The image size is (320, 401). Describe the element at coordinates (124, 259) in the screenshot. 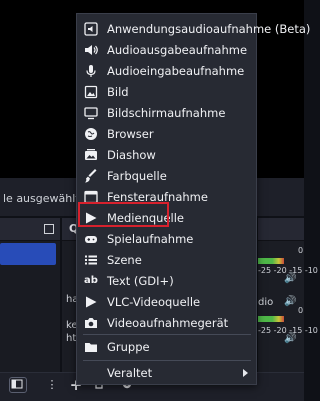

I see `menu-item-label: Szene` at that location.